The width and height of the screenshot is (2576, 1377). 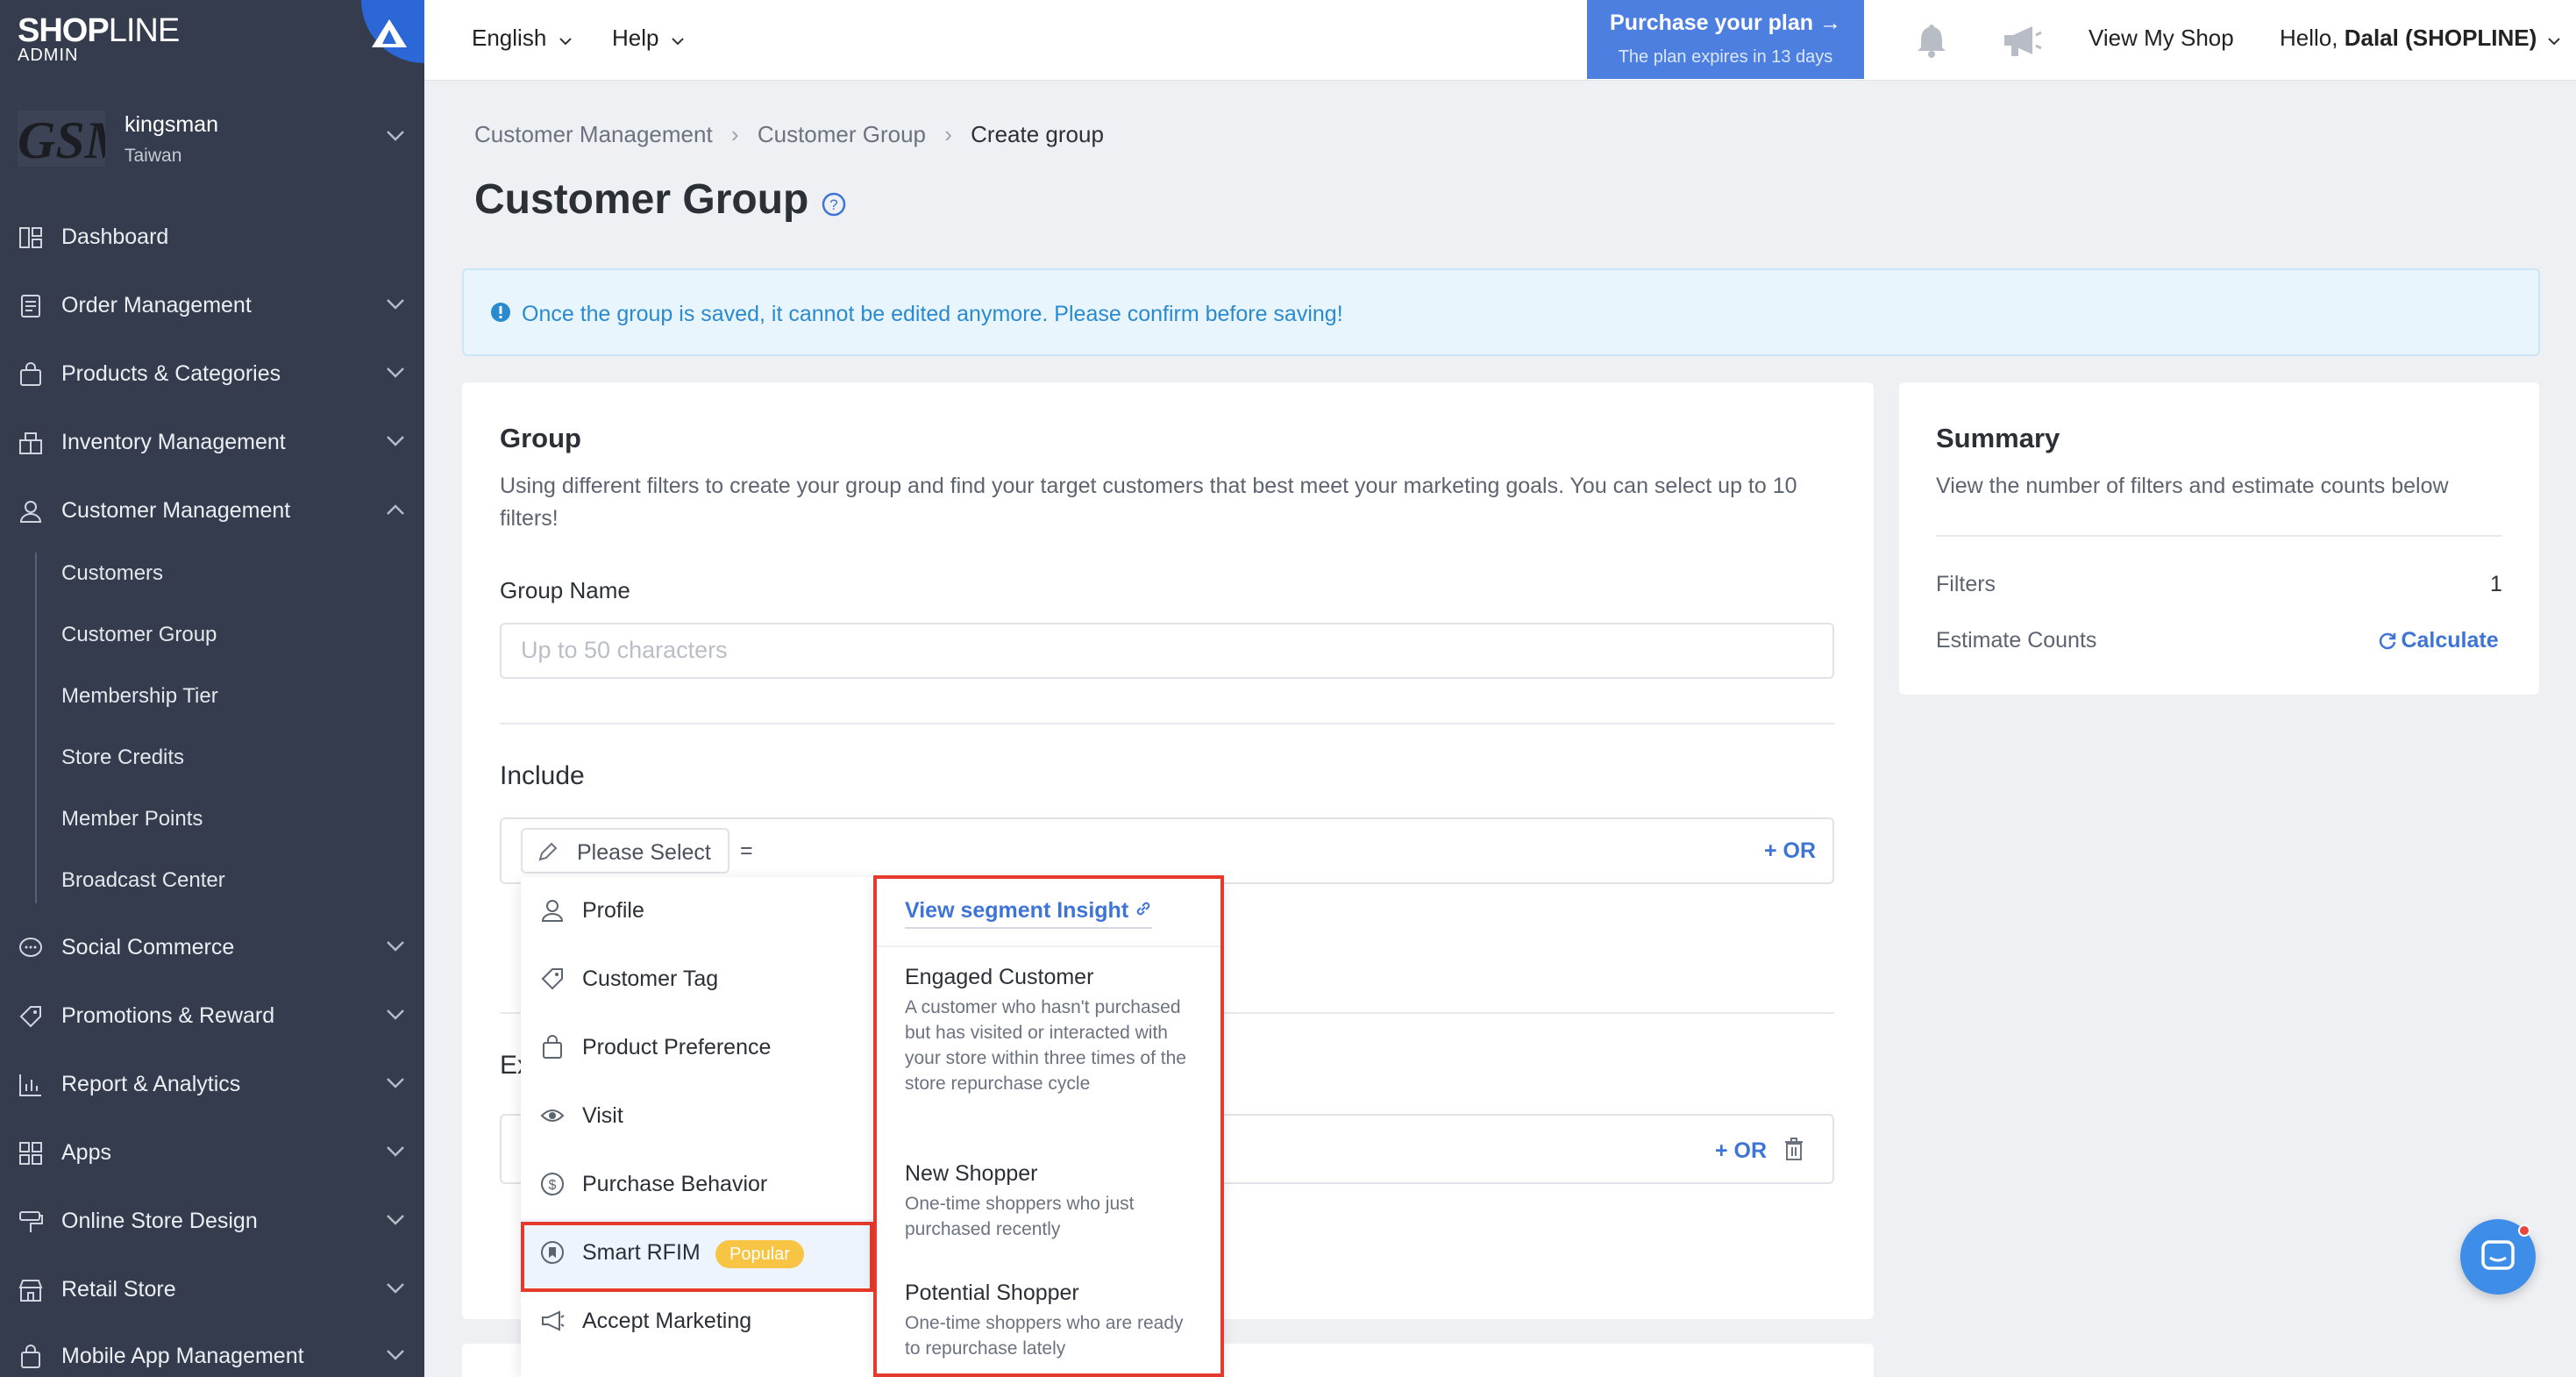 I want to click on sidebar-item-mobile-app: Mobile App Management, so click(x=212, y=1353).